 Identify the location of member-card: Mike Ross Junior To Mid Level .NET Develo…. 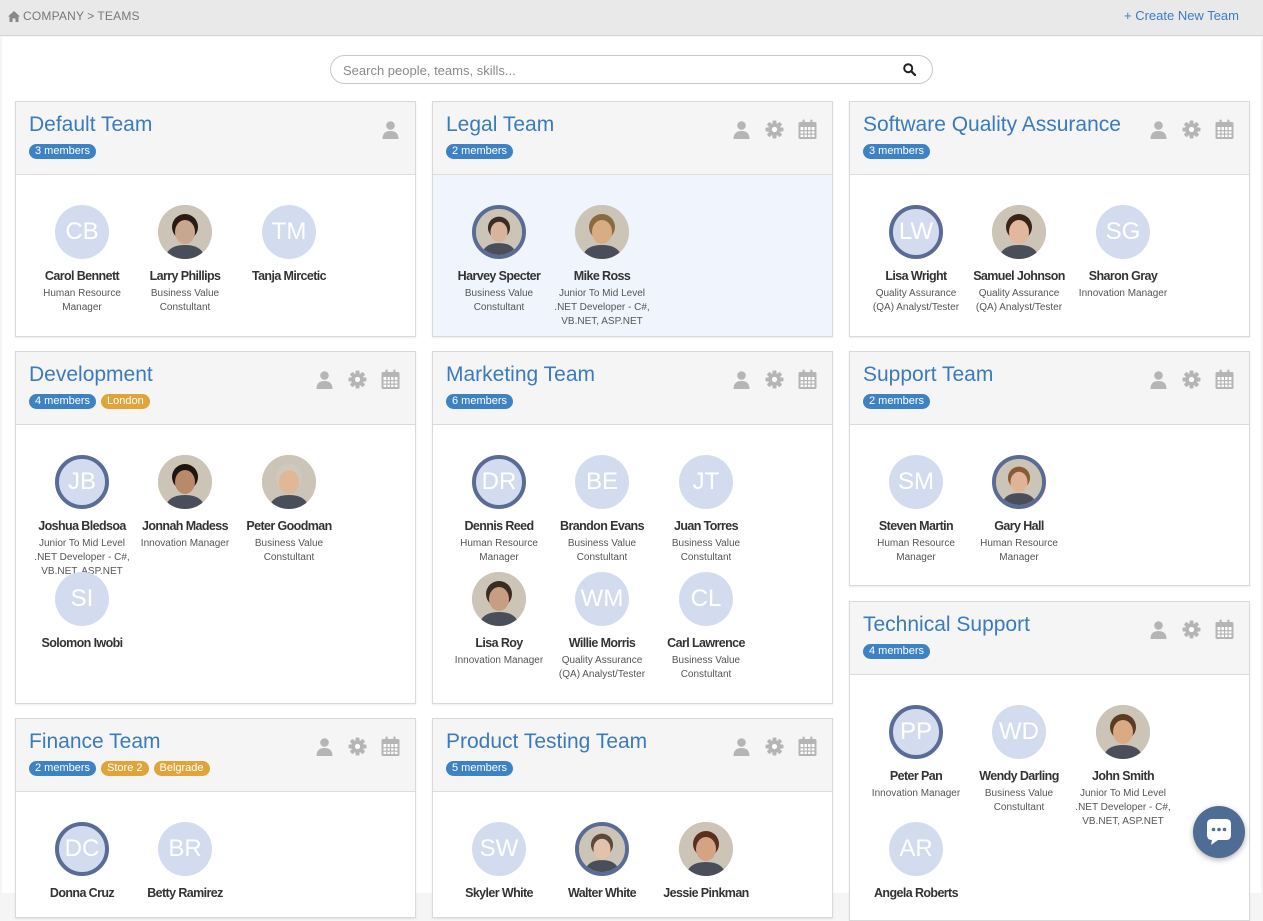
(602, 267).